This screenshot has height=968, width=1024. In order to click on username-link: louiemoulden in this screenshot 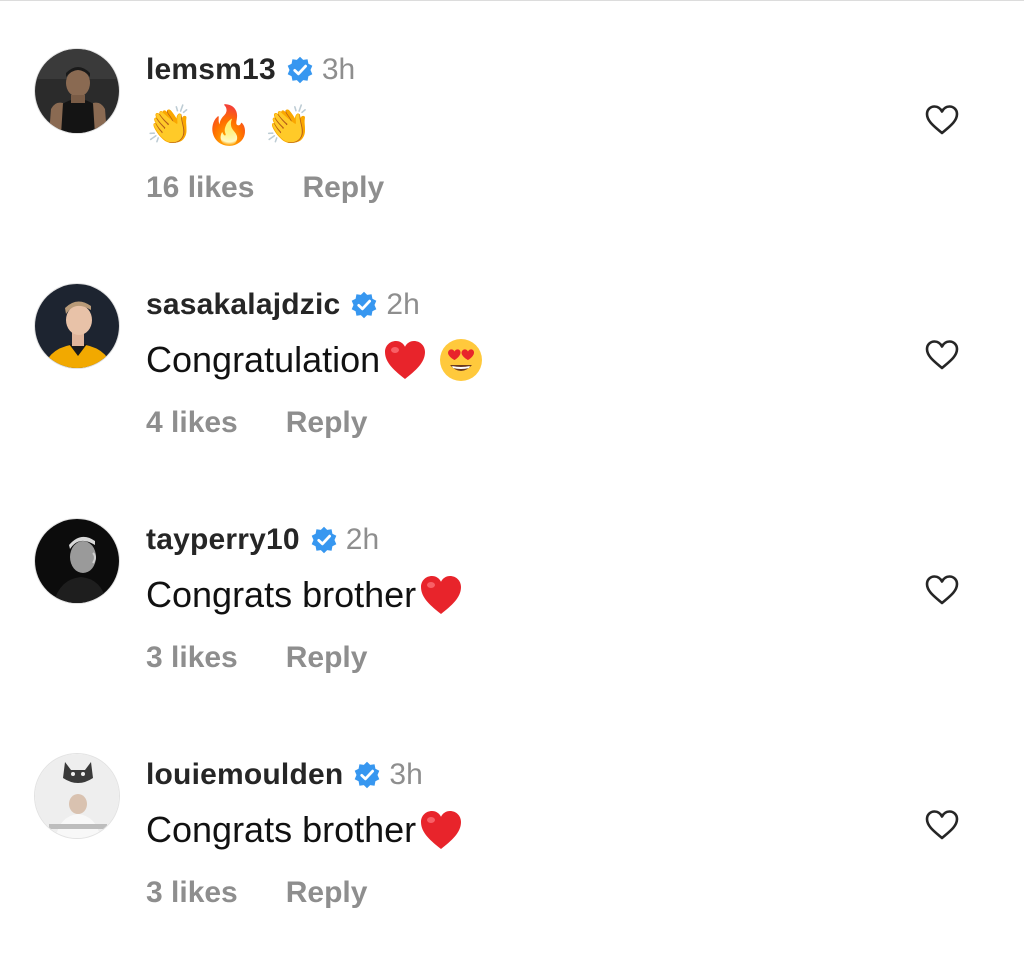, I will do `click(244, 775)`.